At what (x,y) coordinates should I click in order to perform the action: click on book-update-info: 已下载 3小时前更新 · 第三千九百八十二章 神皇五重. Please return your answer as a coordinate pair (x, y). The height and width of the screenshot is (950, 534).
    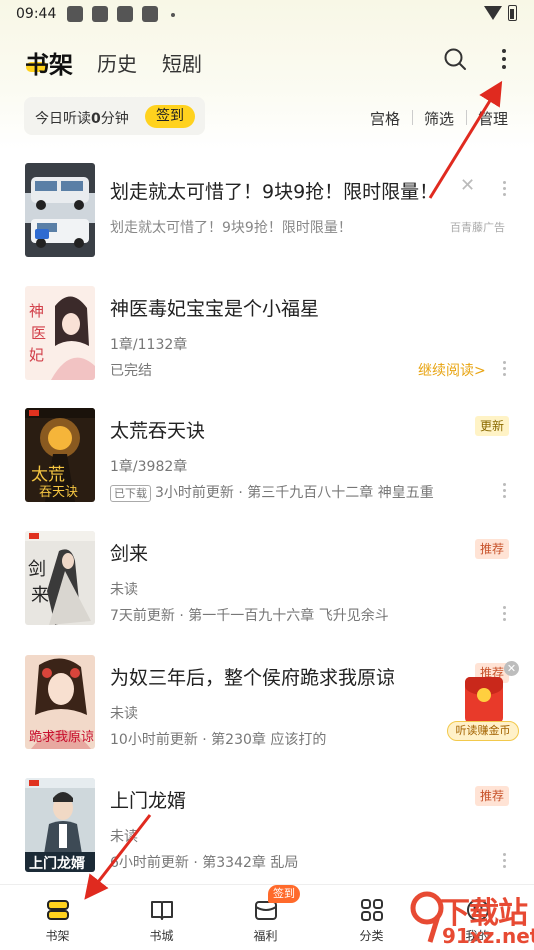
    Looking at the image, I should click on (272, 492).